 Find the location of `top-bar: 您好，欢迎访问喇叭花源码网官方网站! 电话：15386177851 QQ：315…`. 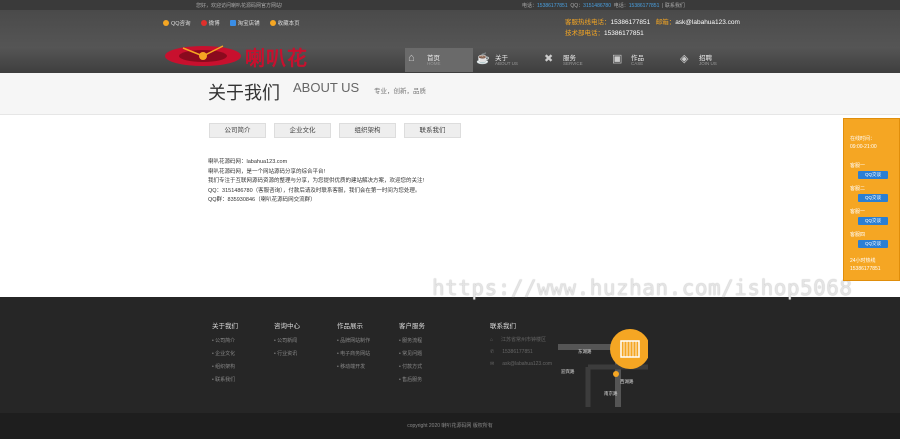

top-bar: 您好，欢迎访问喇叭花源码网官方网站! 电话：15386177851 QQ：315… is located at coordinates (450, 5).